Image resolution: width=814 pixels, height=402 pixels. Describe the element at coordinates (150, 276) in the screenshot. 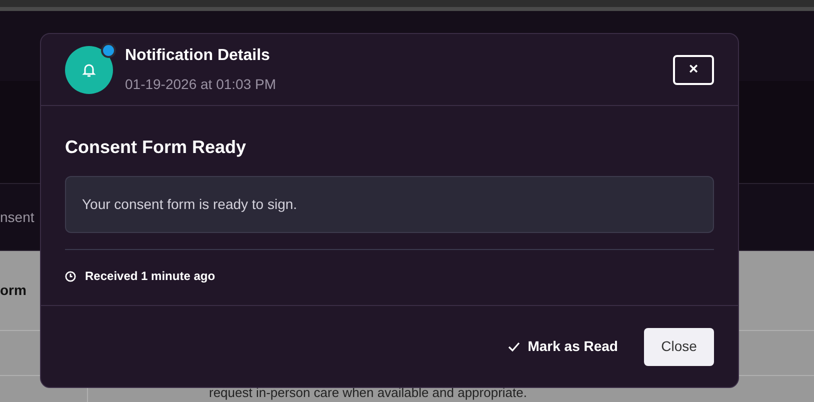

I see `received-time: Received 1 minute ago` at that location.